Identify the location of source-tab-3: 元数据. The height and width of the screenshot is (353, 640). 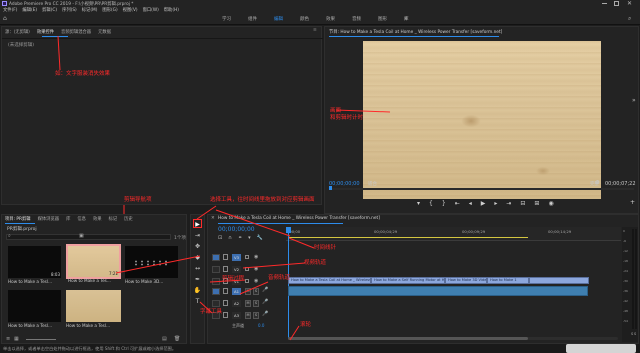
(104, 32).